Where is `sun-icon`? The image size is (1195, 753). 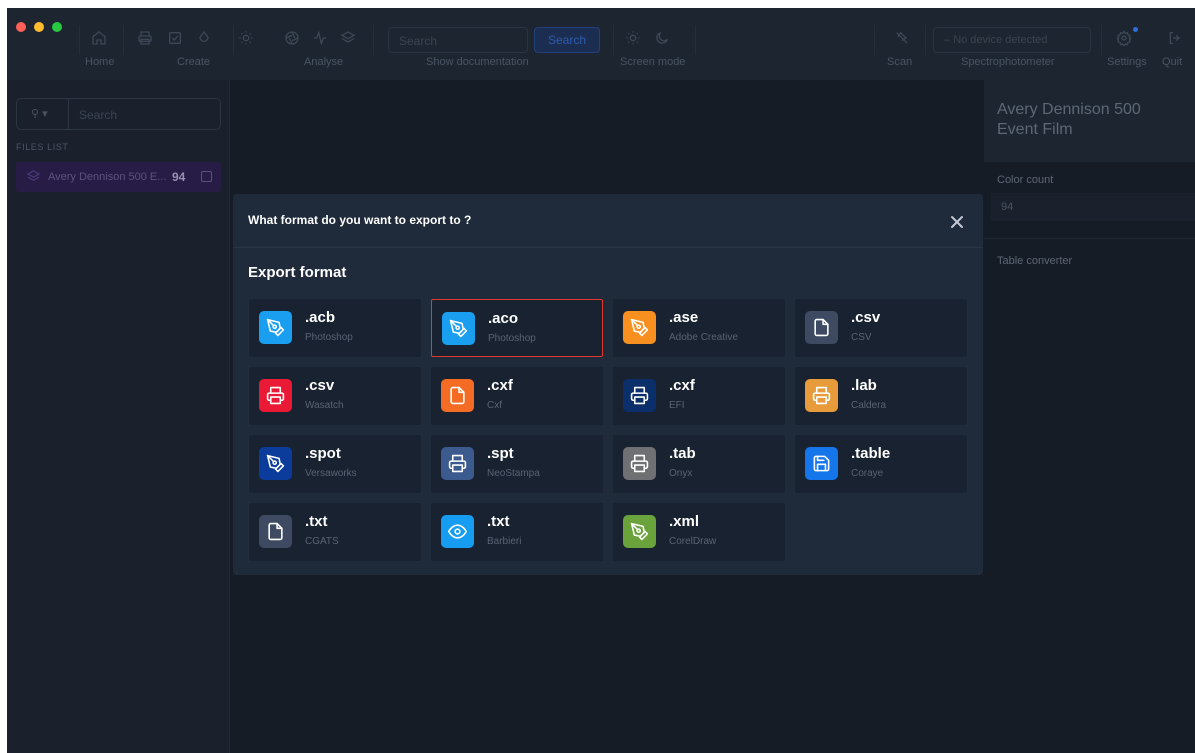
sun-icon is located at coordinates (247, 39).